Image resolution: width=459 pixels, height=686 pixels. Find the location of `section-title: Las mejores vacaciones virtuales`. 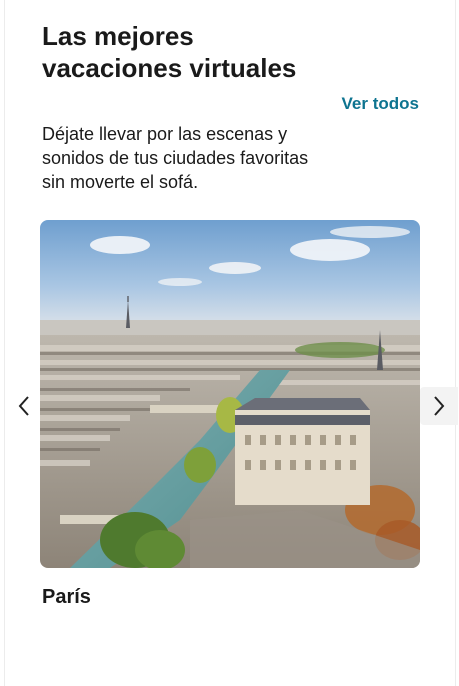

section-title: Las mejores vacaciones virtuales is located at coordinates (169, 52).